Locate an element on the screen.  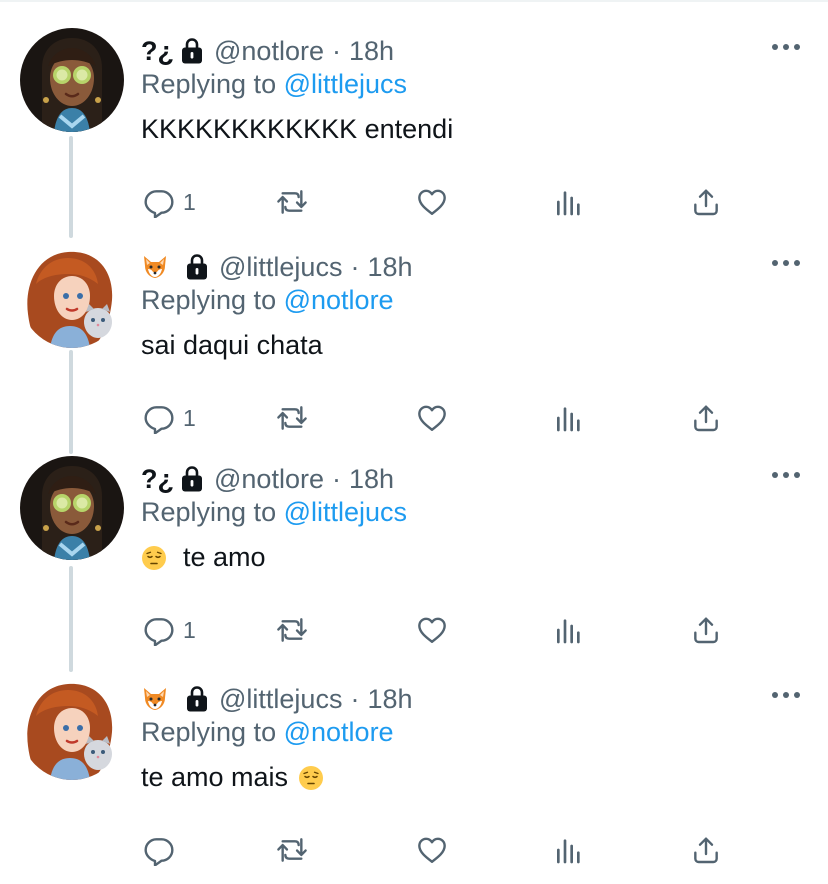
tweet-text: te amo is located at coordinates (203, 557).